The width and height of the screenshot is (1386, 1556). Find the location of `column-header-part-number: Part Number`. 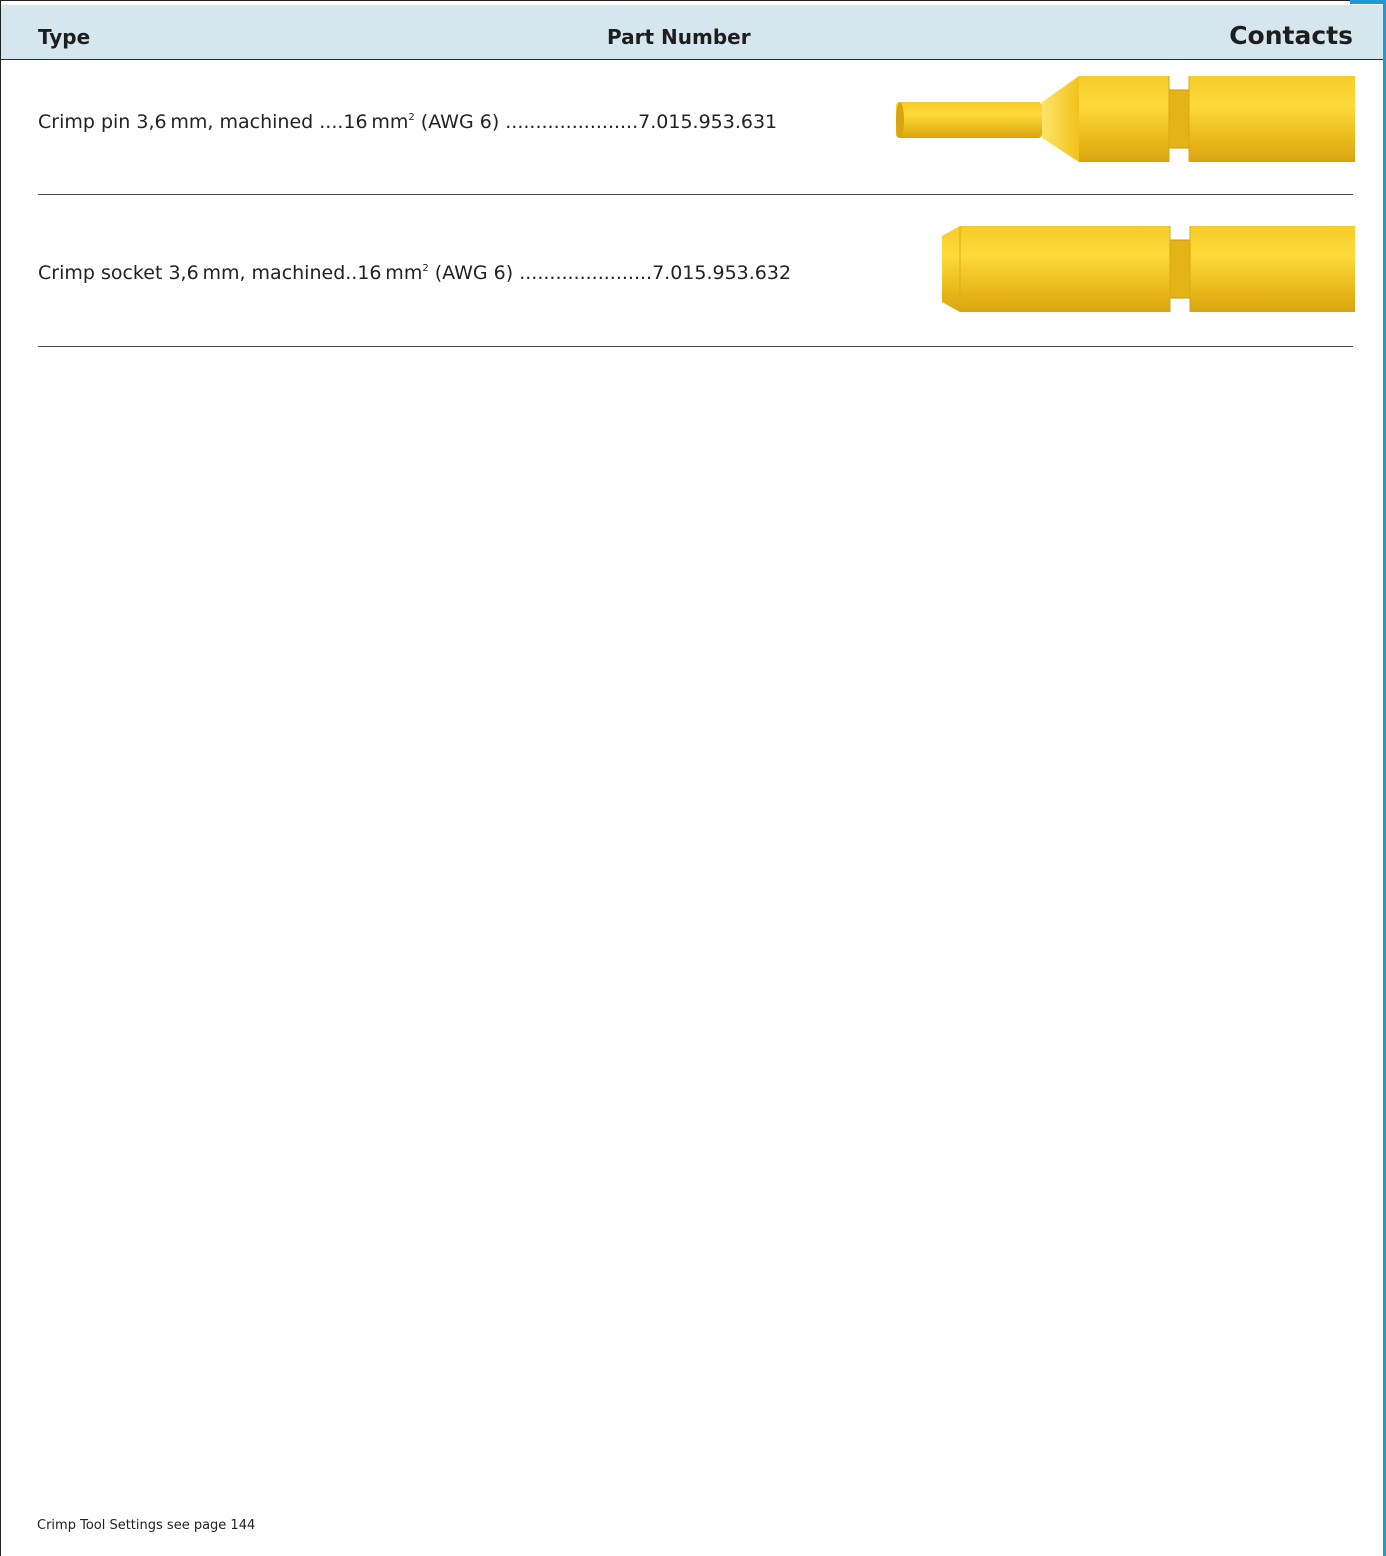

column-header-part-number: Part Number is located at coordinates (679, 37).